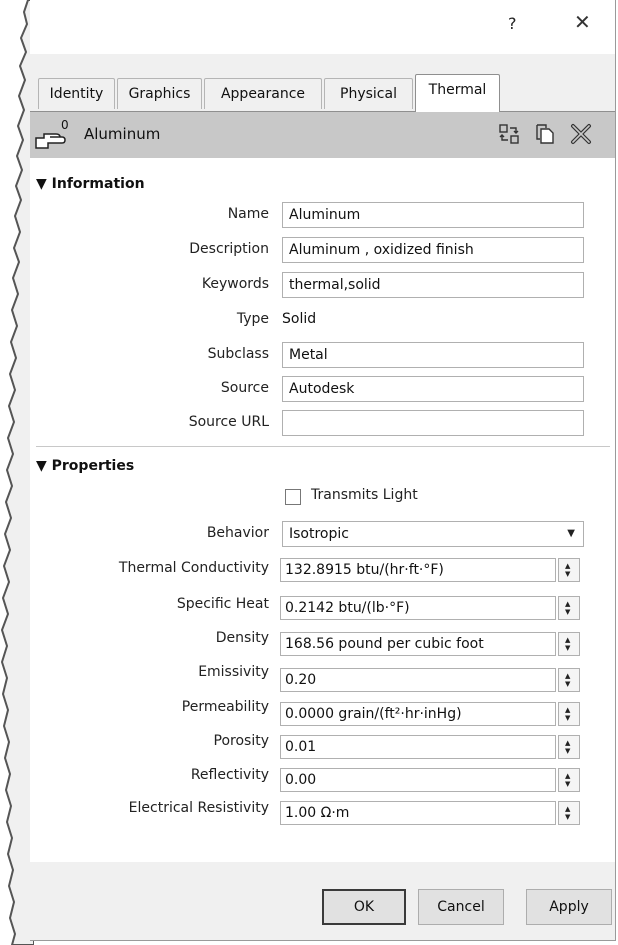 The height and width of the screenshot is (945, 618). I want to click on keywords-label: Keywords, so click(235, 284).